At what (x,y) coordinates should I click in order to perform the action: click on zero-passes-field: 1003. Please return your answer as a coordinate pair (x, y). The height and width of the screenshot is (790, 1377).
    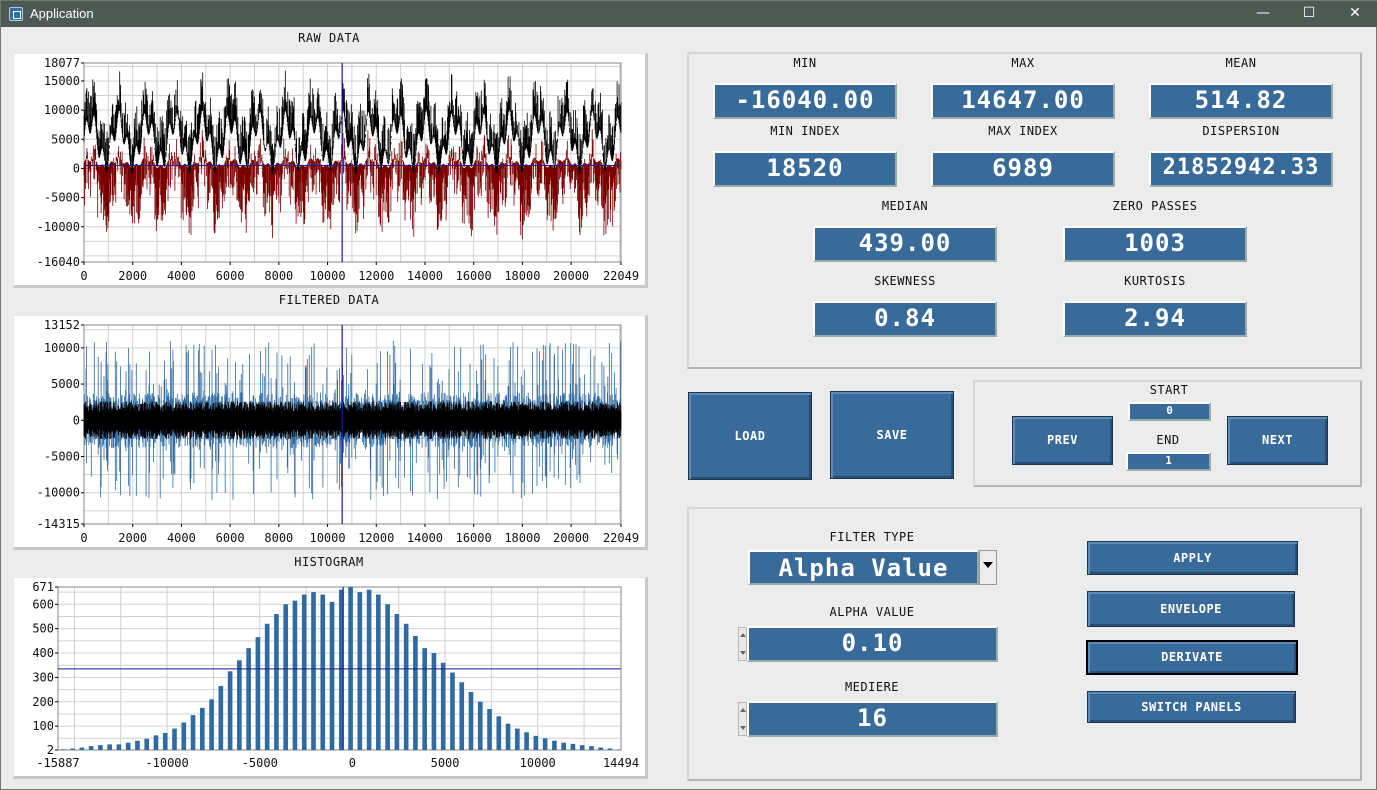
    Looking at the image, I should click on (1155, 244).